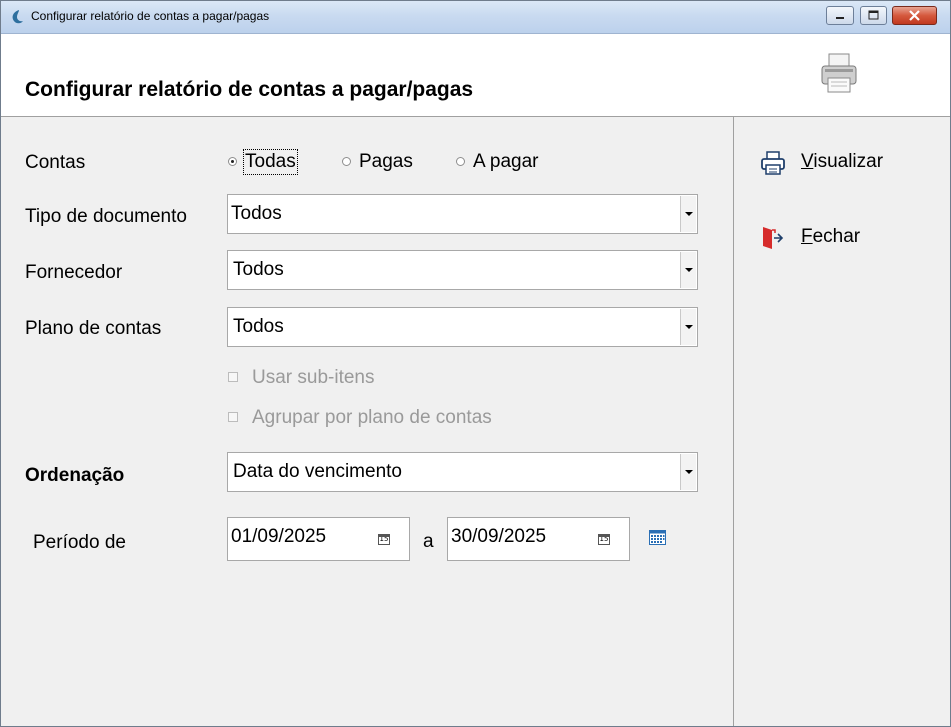 The image size is (951, 727). I want to click on start-date-value: 01/09/2025, so click(279, 536).